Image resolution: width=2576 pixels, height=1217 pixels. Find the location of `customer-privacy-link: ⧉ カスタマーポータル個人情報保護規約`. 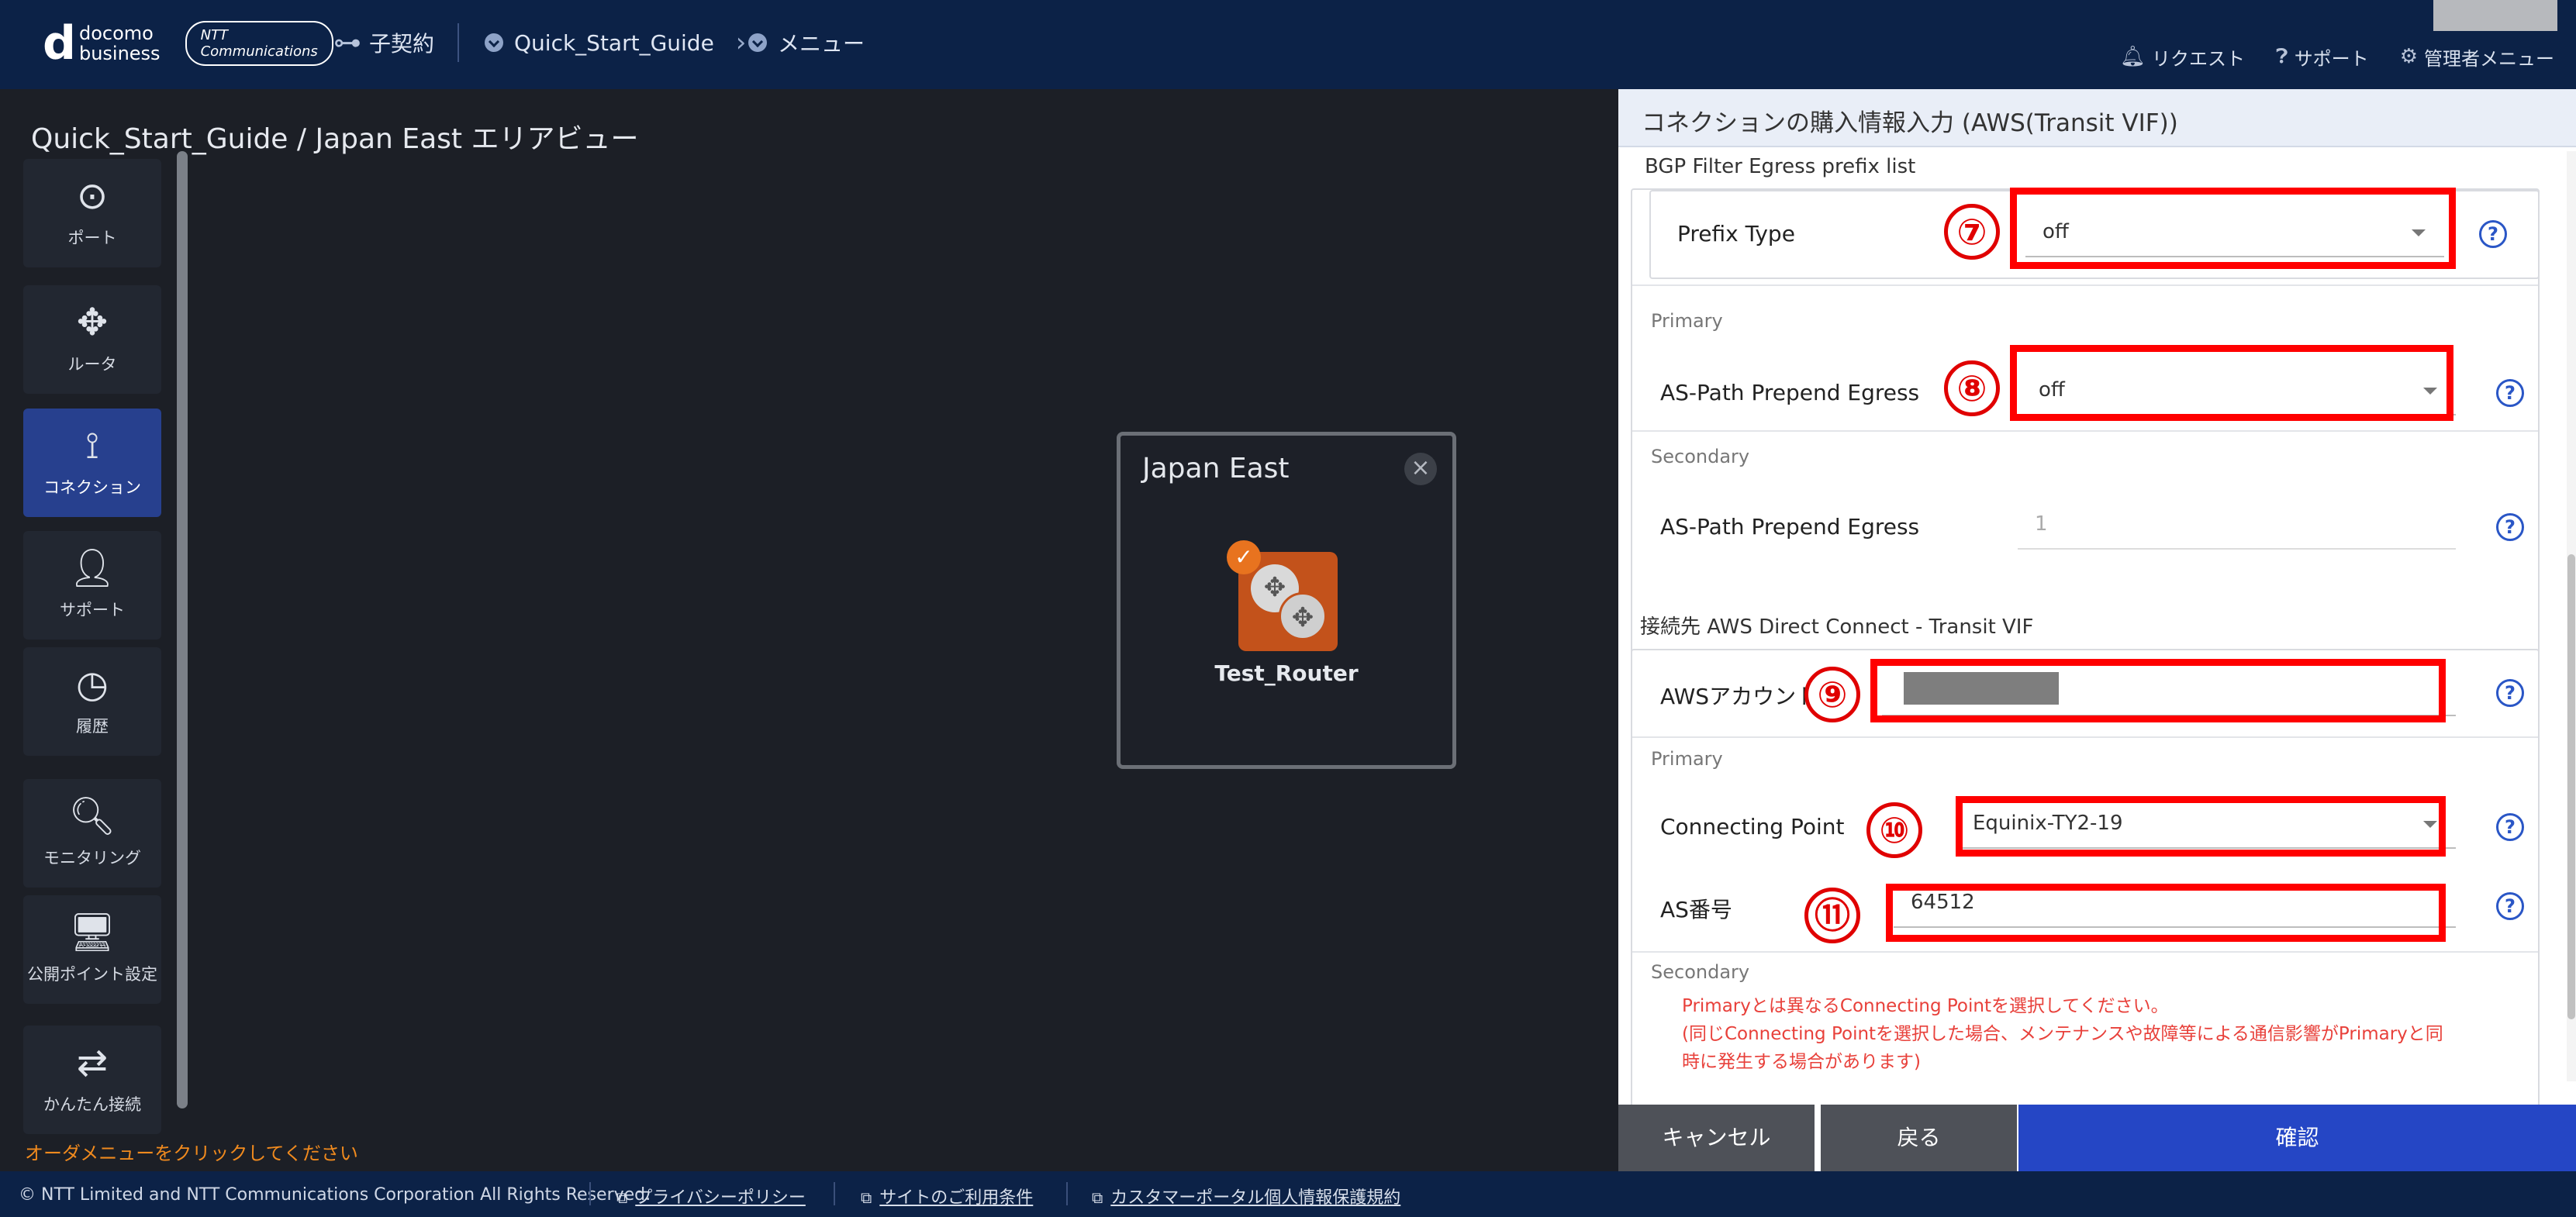

customer-privacy-link: ⧉ カスタマーポータル個人情報保護規約 is located at coordinates (1246, 1196).